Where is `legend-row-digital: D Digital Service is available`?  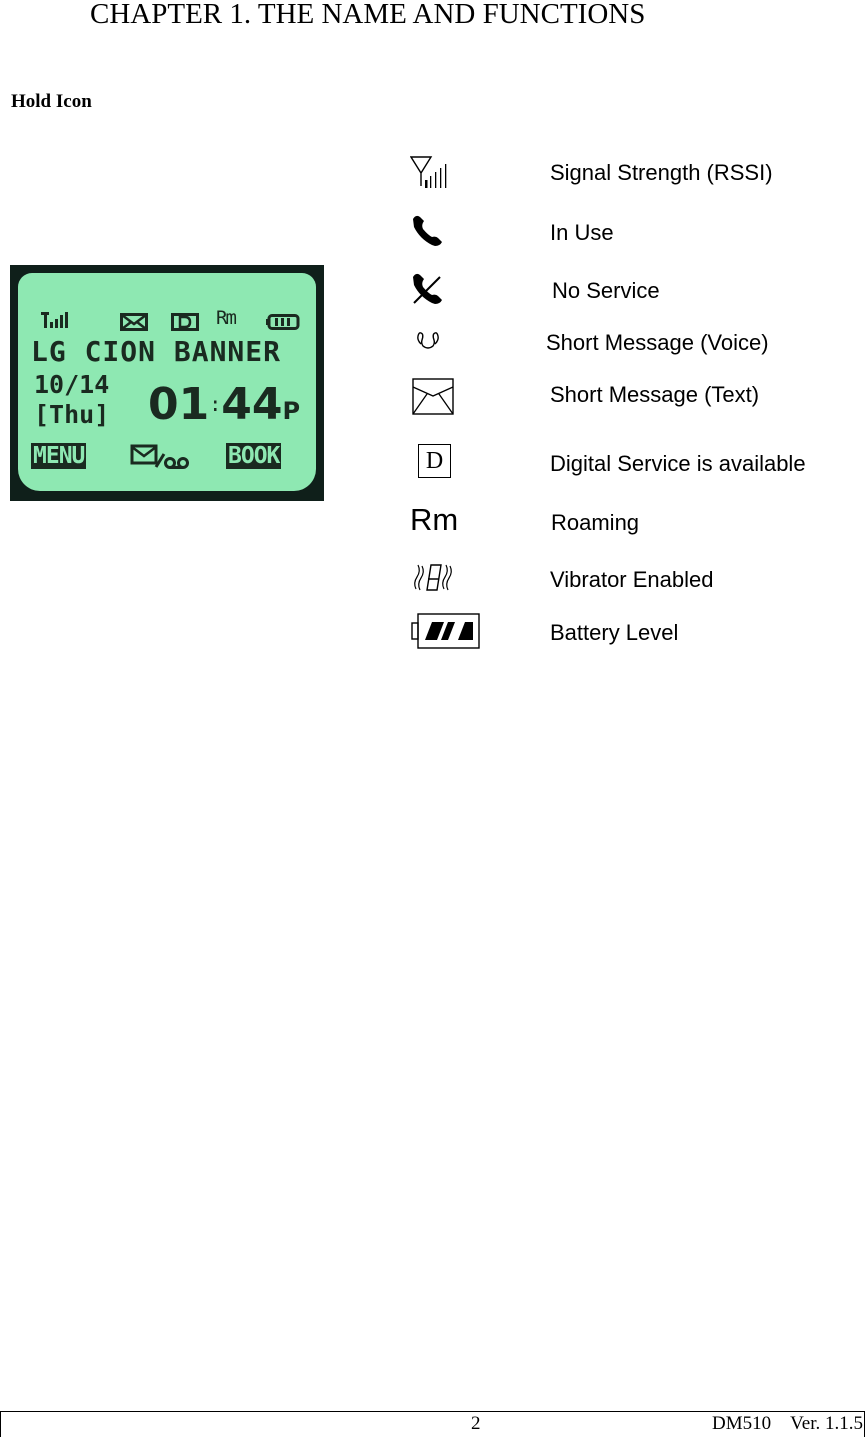 legend-row-digital: D Digital Service is available is located at coordinates (434, 464).